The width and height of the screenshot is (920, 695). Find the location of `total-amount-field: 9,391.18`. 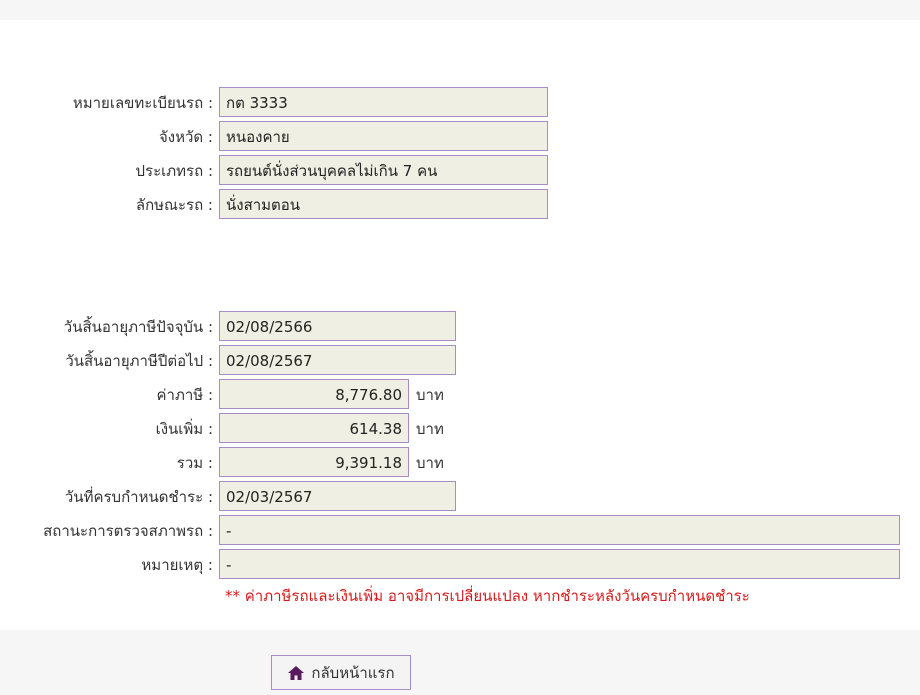

total-amount-field: 9,391.18 is located at coordinates (314, 462).